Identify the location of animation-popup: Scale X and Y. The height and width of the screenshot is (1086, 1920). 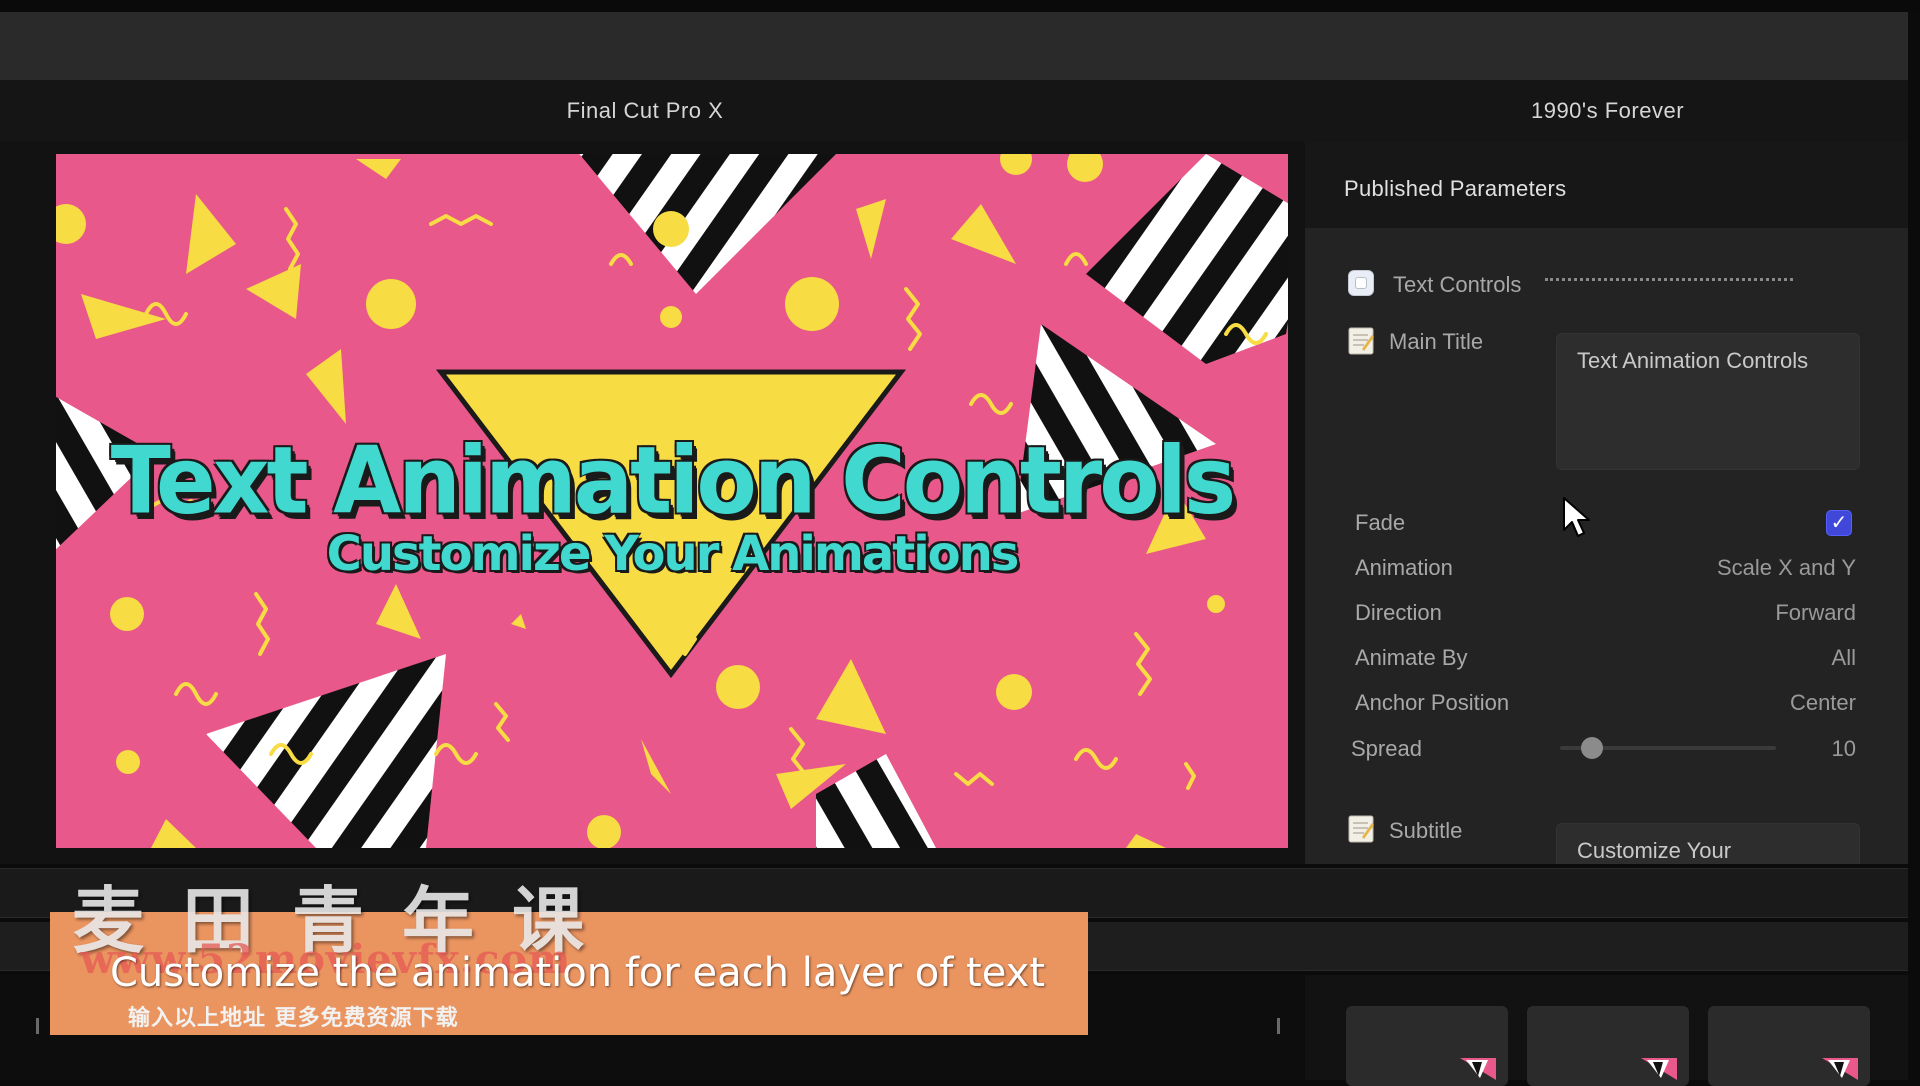
(1726, 568).